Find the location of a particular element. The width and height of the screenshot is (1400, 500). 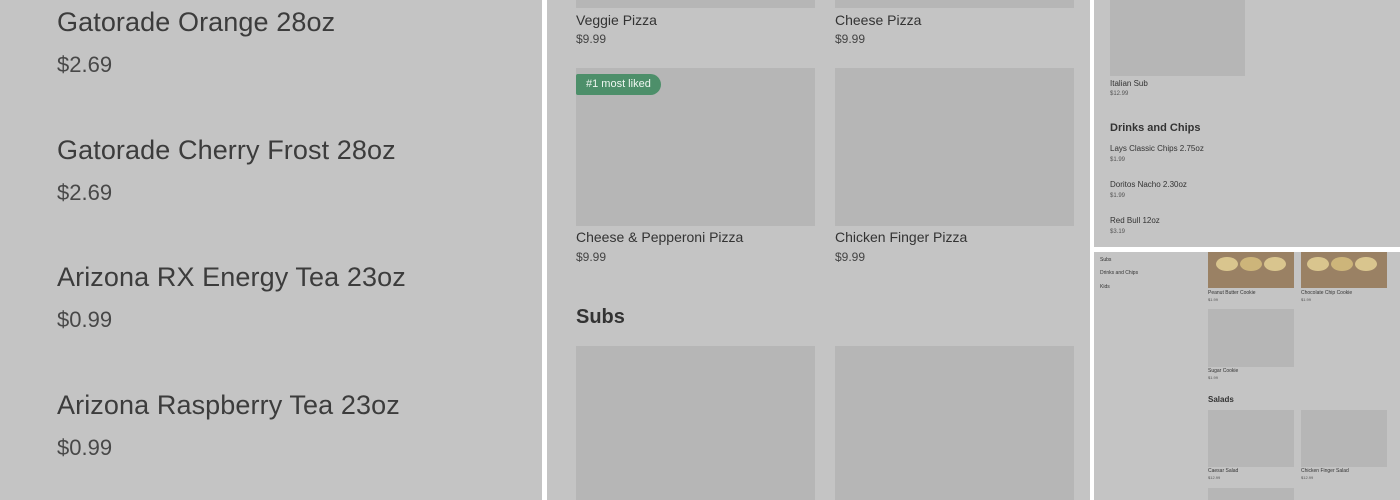

item-name: Arizona Raspberry Tea 23oz is located at coordinates (228, 405).